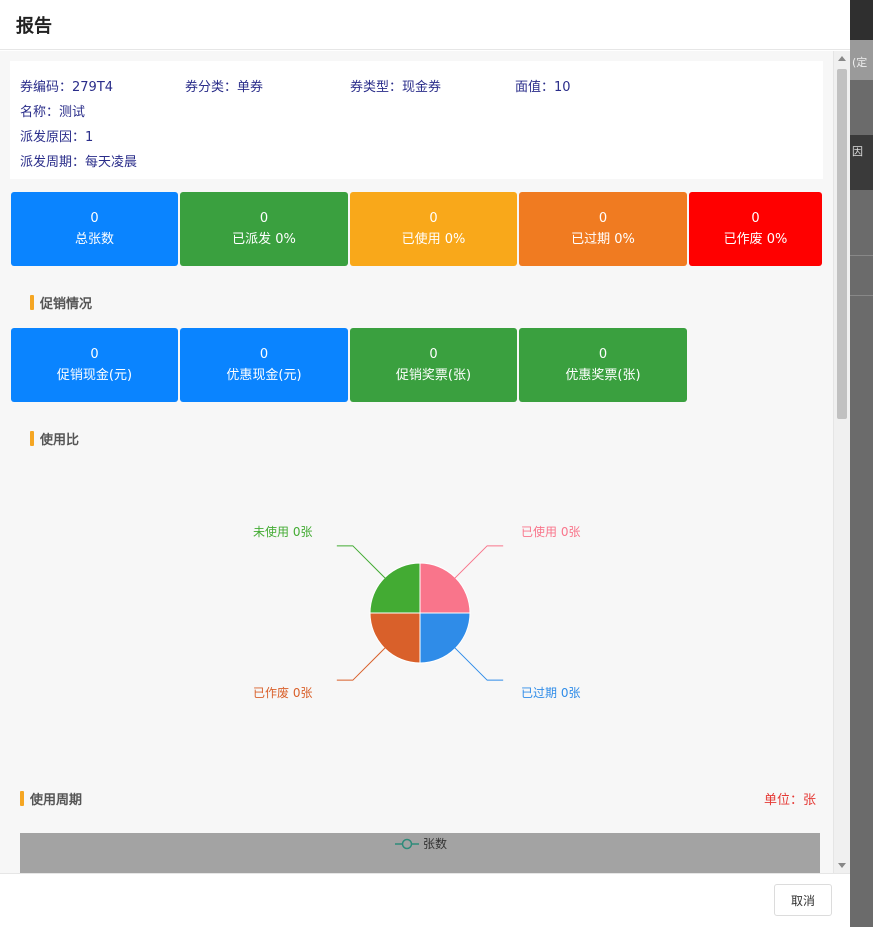  I want to click on promo-stats-row: 0 促销现金(元) 0 优惠现金(元) 0 促销奖票(张) 0 优惠奖票(张), so click(350, 365).